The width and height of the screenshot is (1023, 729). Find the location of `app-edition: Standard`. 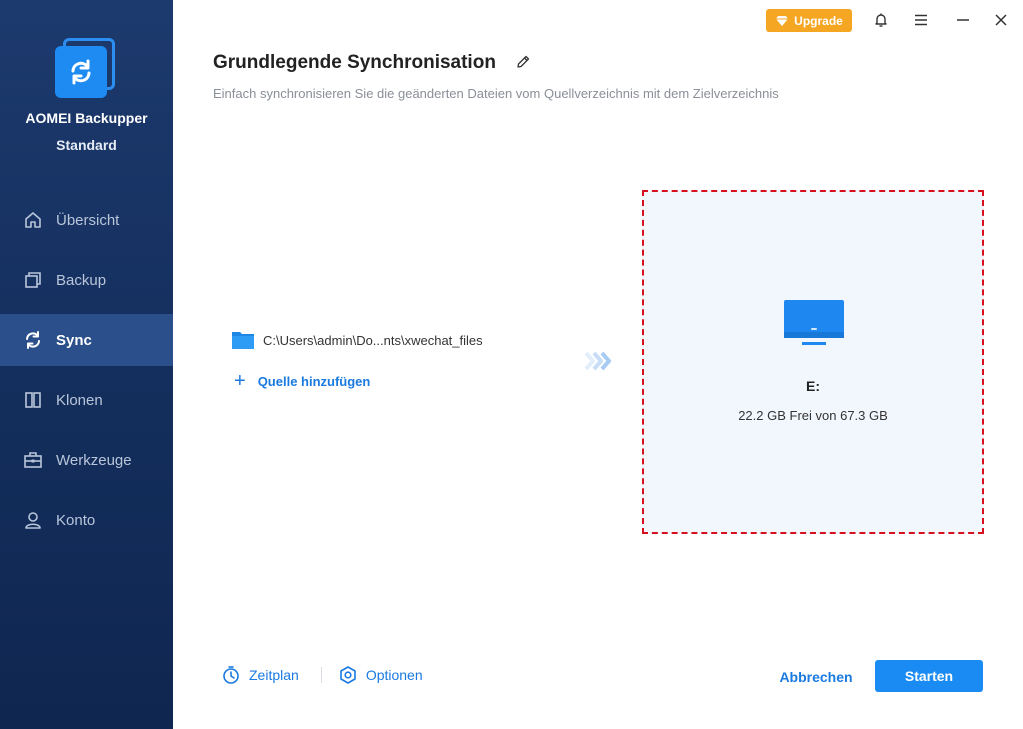

app-edition: Standard is located at coordinates (86, 145).